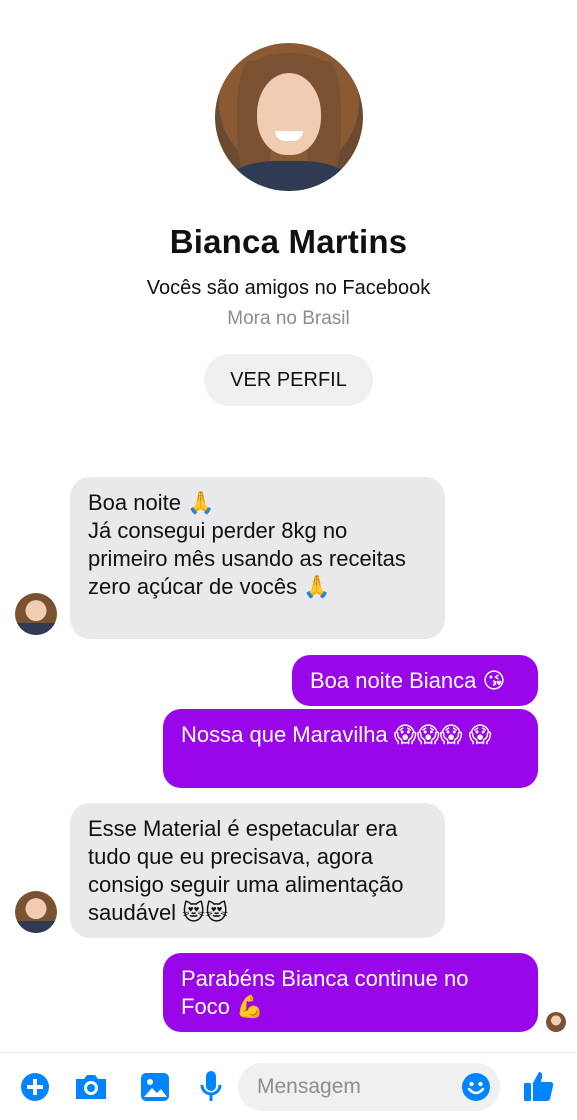 This screenshot has width=577, height=1120. I want to click on profile-name: Bianca Martins, so click(288, 241).